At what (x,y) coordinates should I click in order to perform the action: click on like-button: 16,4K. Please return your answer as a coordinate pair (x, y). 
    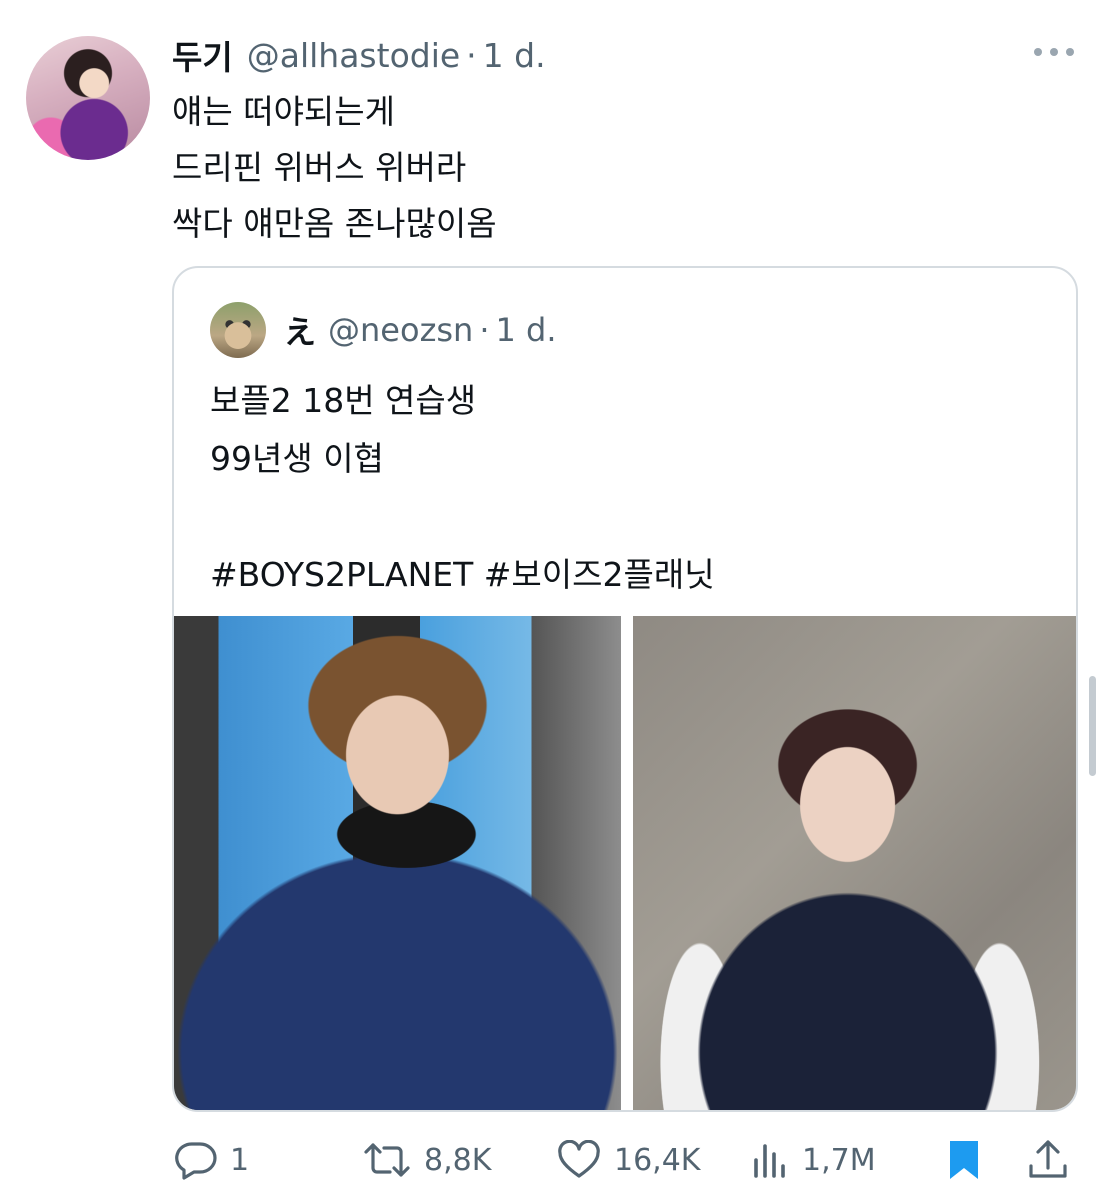
    Looking at the image, I should click on (628, 1160).